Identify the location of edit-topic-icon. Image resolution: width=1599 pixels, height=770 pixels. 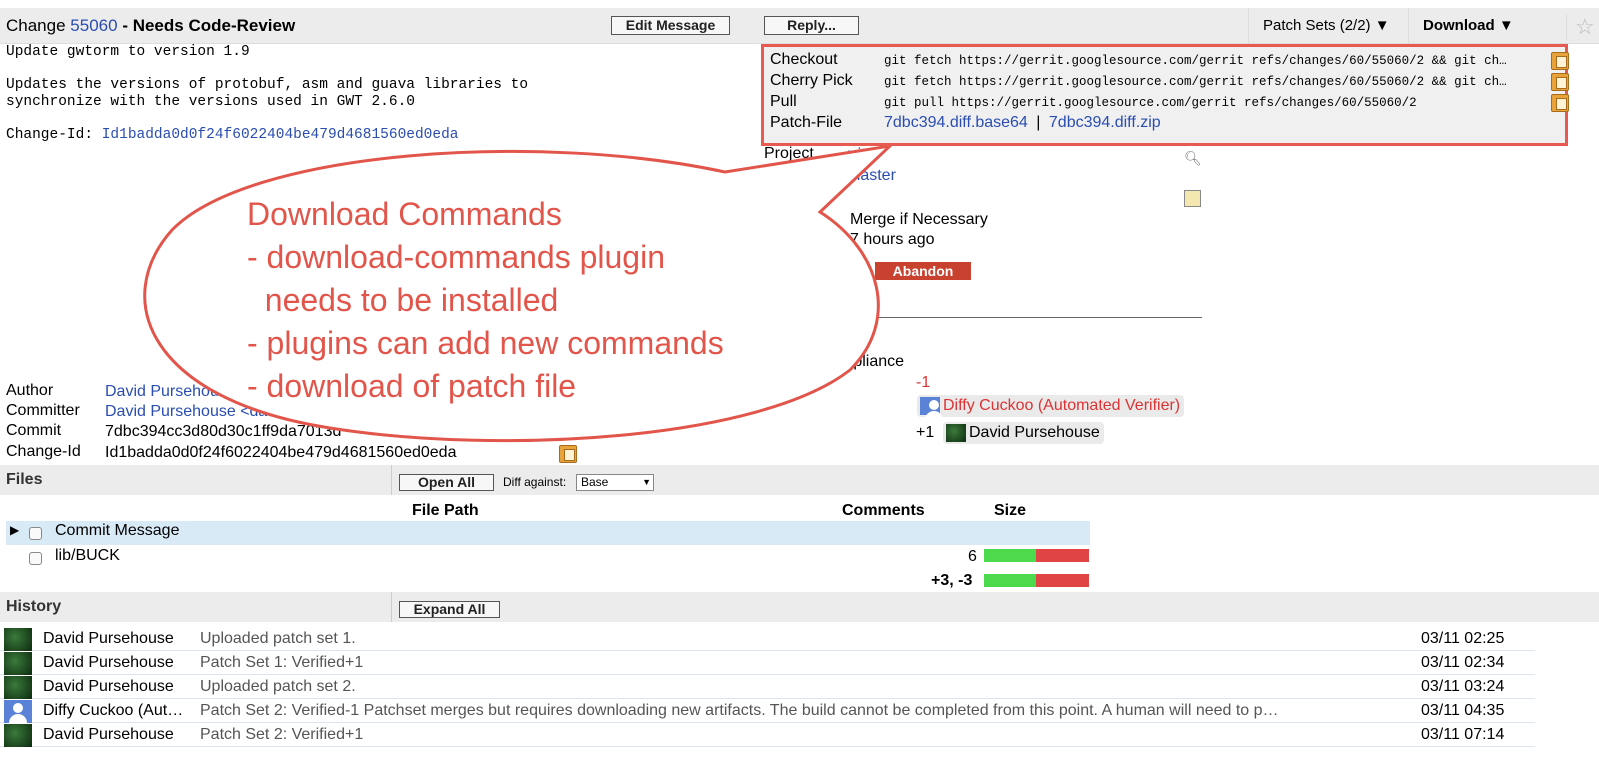
(1192, 198).